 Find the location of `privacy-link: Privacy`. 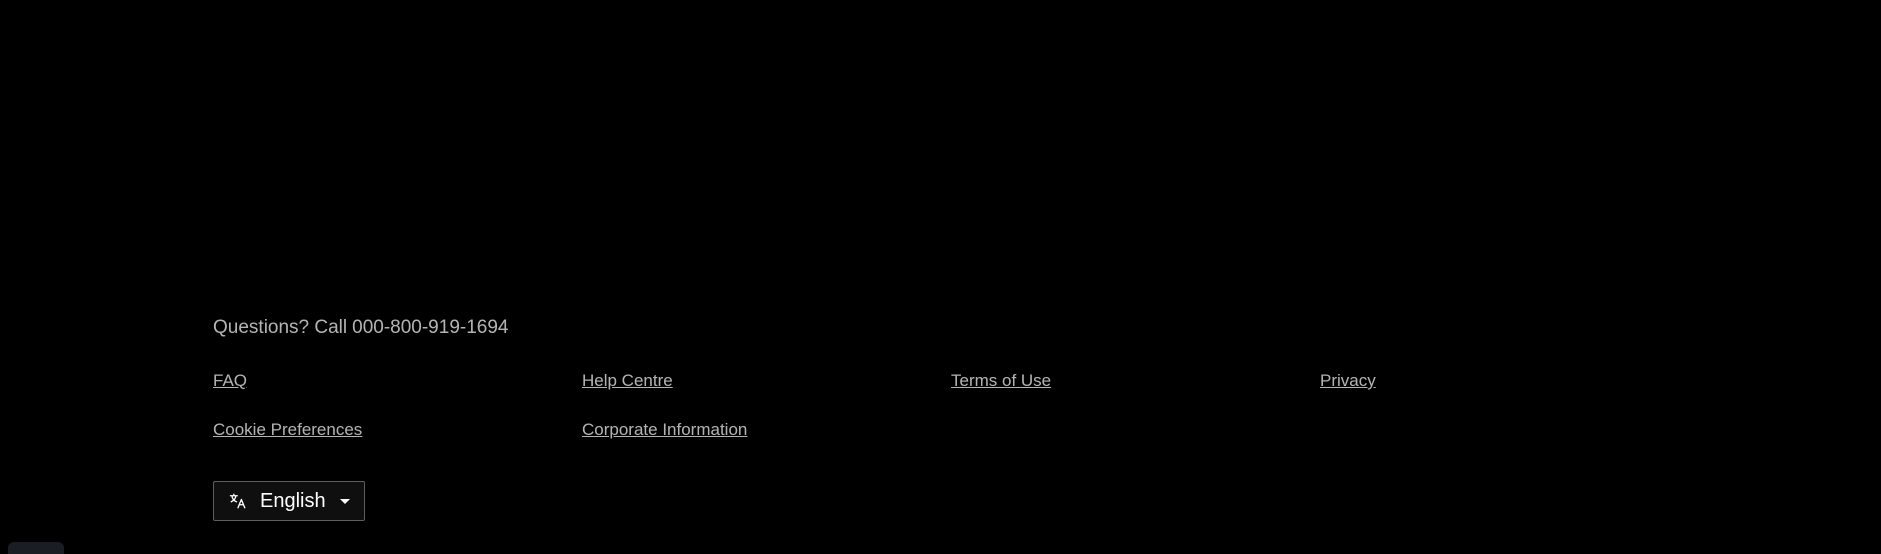

privacy-link: Privacy is located at coordinates (1348, 380).